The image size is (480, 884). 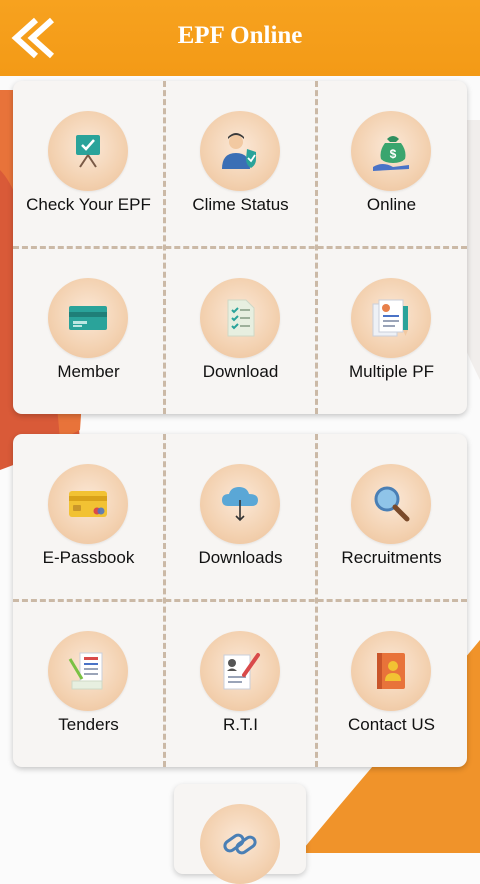 I want to click on tile-label: Online, so click(x=391, y=204).